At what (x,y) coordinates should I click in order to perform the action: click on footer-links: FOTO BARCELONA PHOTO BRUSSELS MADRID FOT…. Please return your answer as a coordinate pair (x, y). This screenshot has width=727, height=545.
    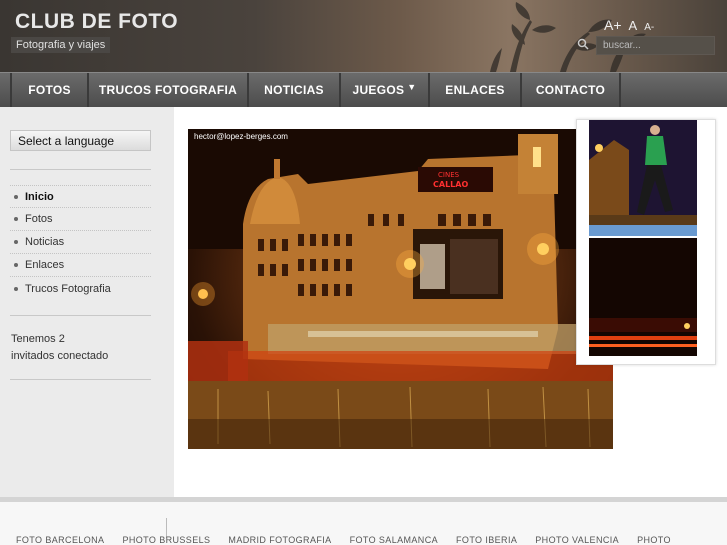
    Looking at the image, I should click on (352, 540).